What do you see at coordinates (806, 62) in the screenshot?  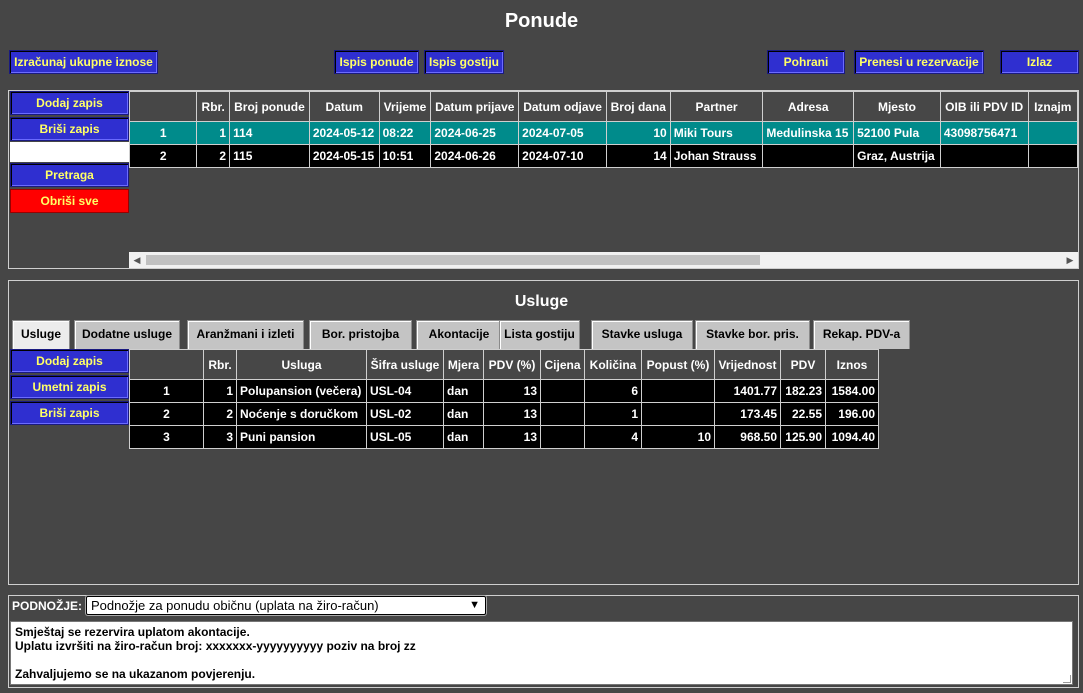 I see `save-button: Pohrani` at bounding box center [806, 62].